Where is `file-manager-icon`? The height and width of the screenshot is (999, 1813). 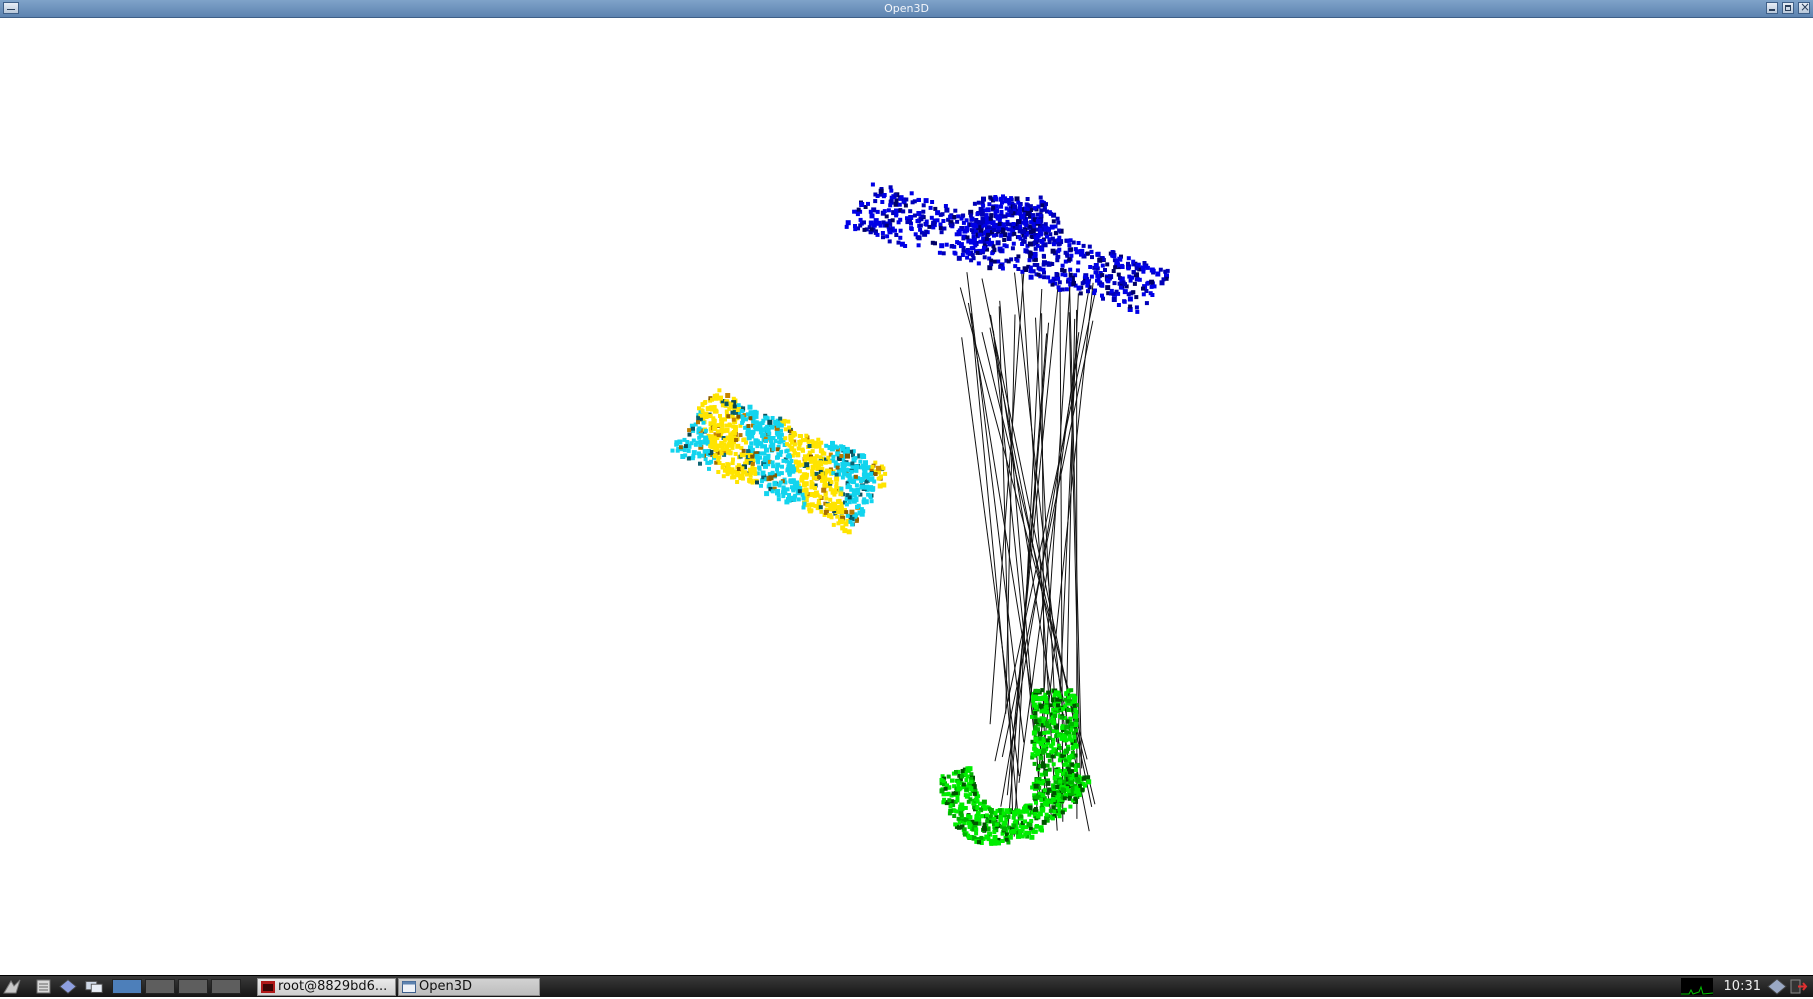 file-manager-icon is located at coordinates (44, 986).